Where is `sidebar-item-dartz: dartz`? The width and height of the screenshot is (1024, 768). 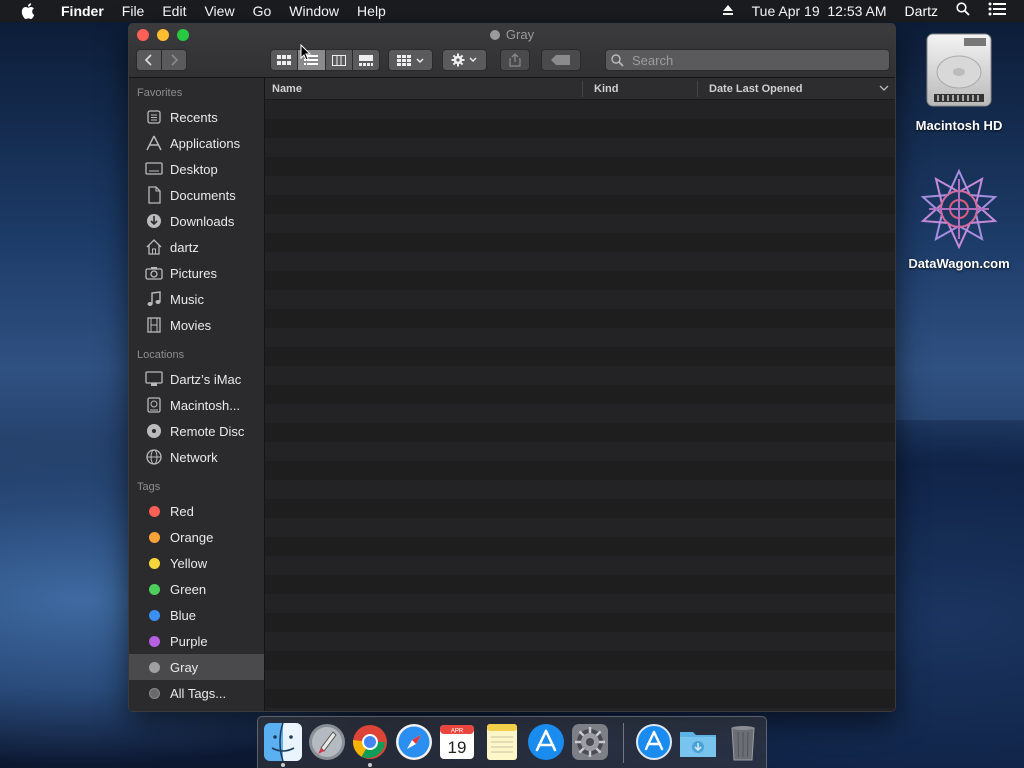 sidebar-item-dartz: dartz is located at coordinates (196, 247).